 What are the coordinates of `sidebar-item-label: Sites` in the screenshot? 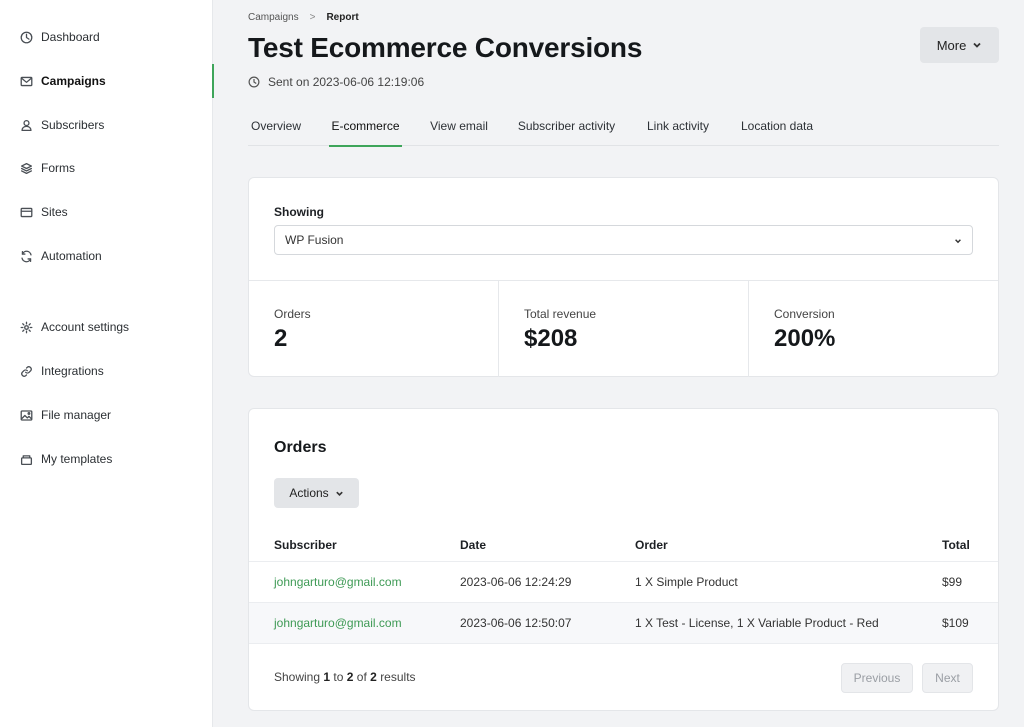 It's located at (54, 212).